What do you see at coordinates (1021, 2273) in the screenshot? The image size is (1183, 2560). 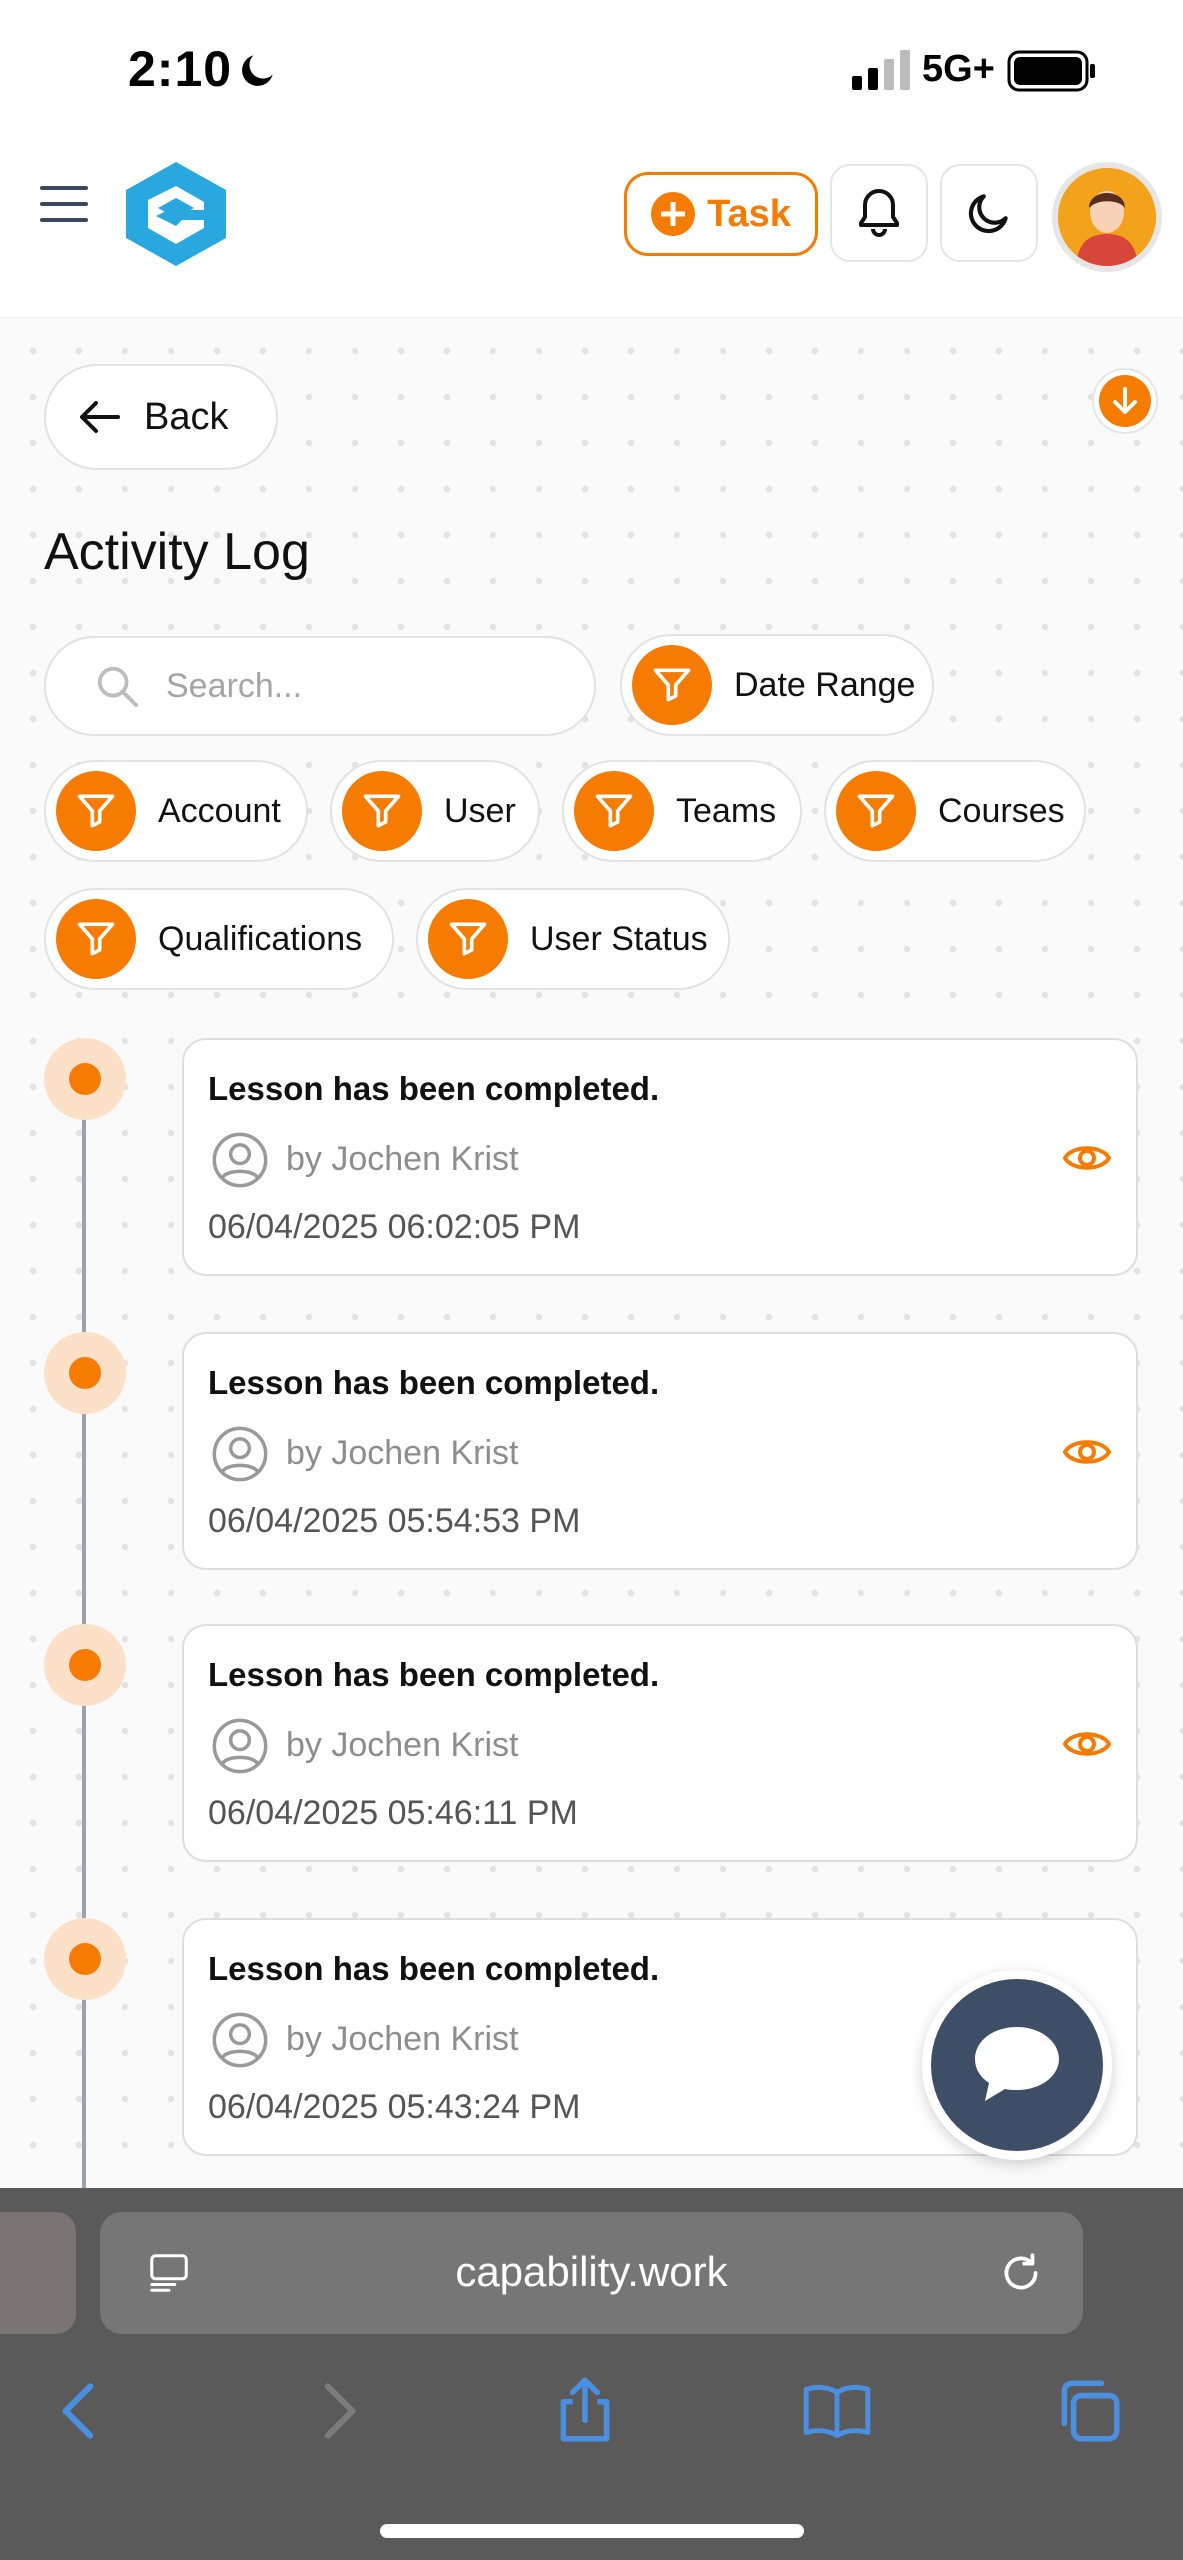 I see `reload-icon` at bounding box center [1021, 2273].